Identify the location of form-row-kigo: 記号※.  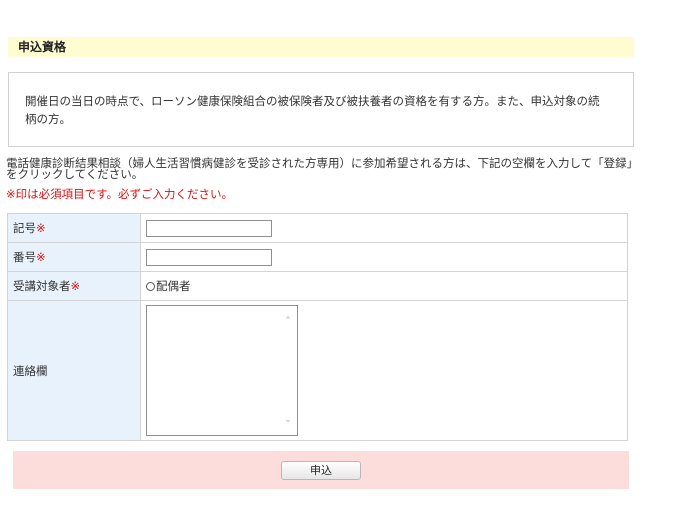
(317, 228).